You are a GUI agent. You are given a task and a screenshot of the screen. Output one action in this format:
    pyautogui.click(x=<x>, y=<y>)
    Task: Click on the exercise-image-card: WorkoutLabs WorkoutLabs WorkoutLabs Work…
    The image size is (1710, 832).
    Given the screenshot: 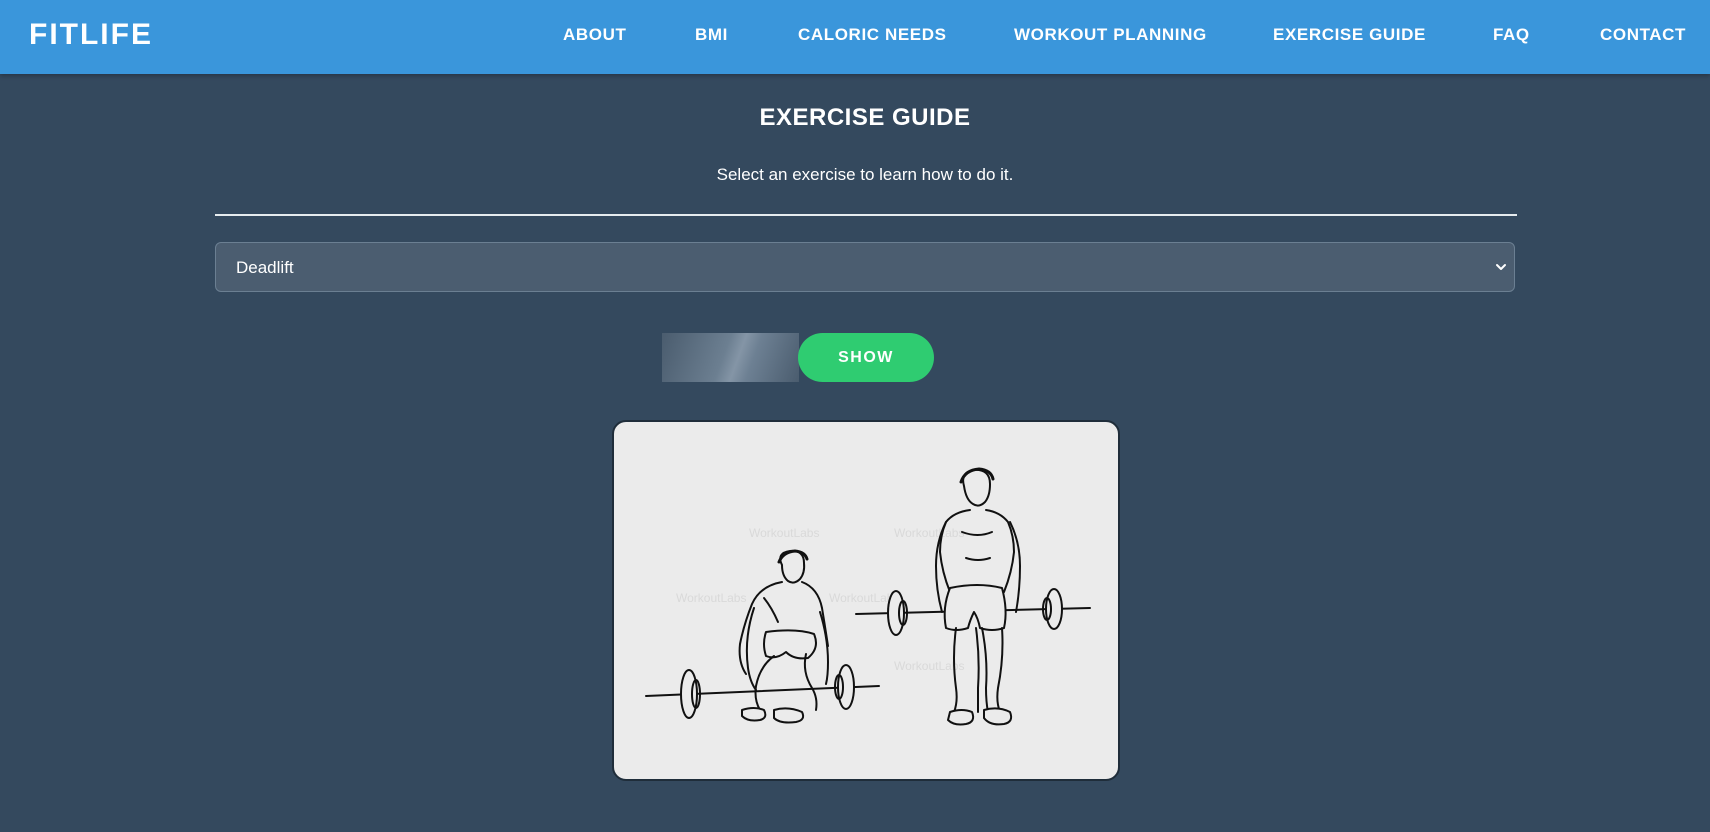 What is the action you would take?
    pyautogui.click(x=866, y=600)
    